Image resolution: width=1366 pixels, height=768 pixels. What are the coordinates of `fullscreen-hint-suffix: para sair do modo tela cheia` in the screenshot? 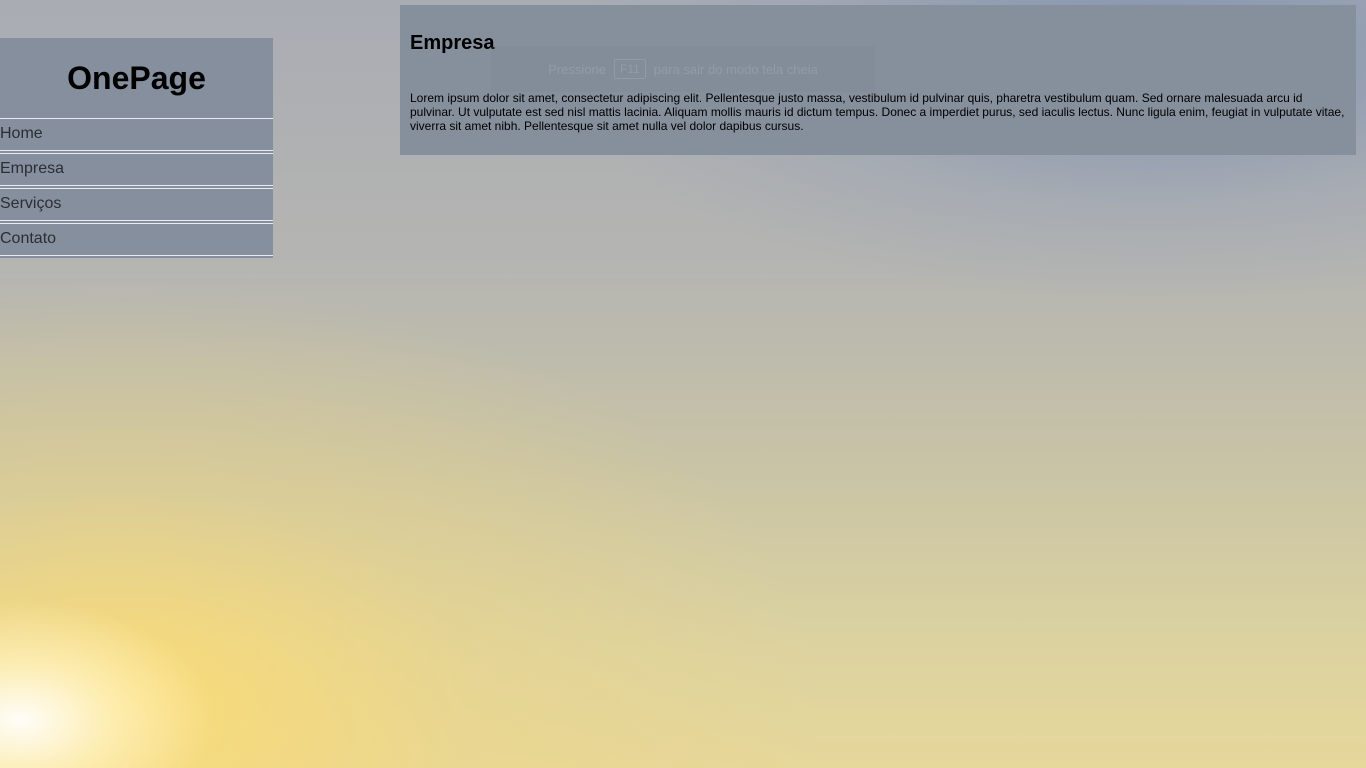 It's located at (735, 69).